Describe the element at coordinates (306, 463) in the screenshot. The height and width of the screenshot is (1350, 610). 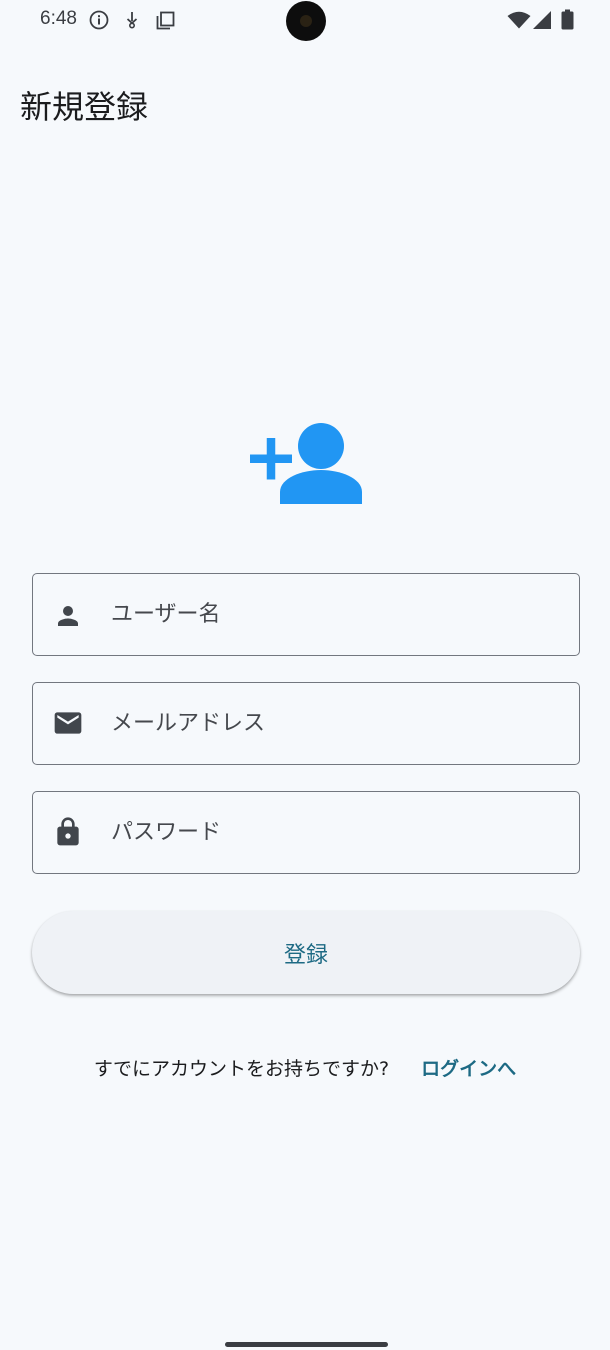
I see `add-user-icon` at that location.